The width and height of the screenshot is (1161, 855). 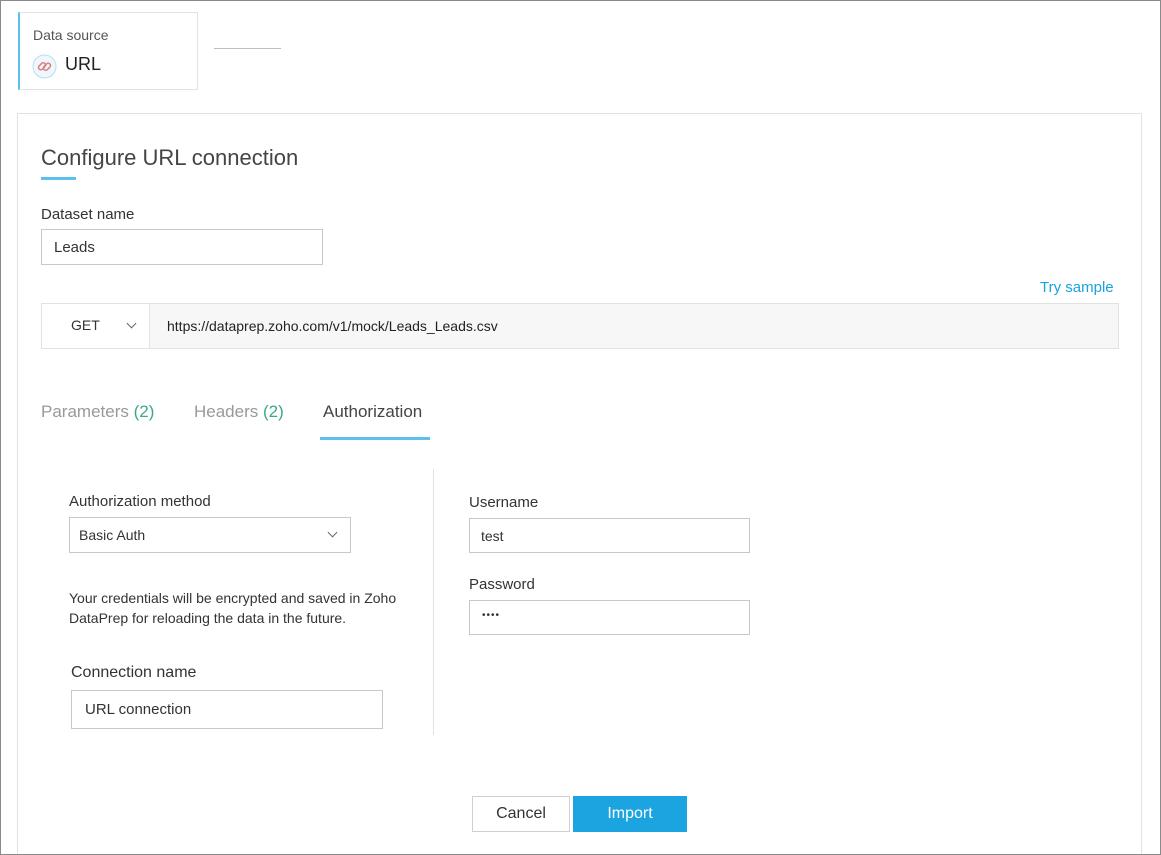 I want to click on page-title: Configure URL connection, so click(x=170, y=157).